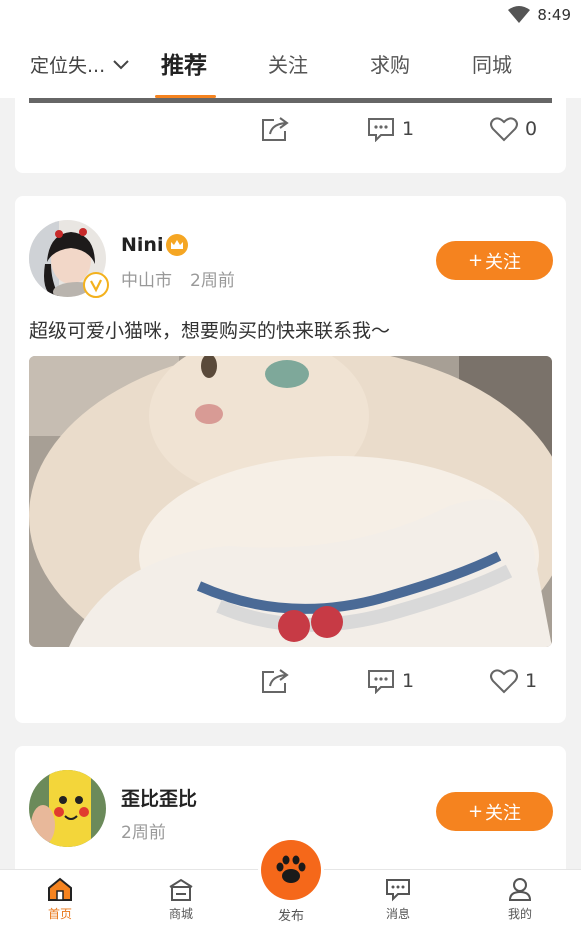 This screenshot has width=581, height=930. Describe the element at coordinates (290, 100) in the screenshot. I see `media-progress-bar` at that location.